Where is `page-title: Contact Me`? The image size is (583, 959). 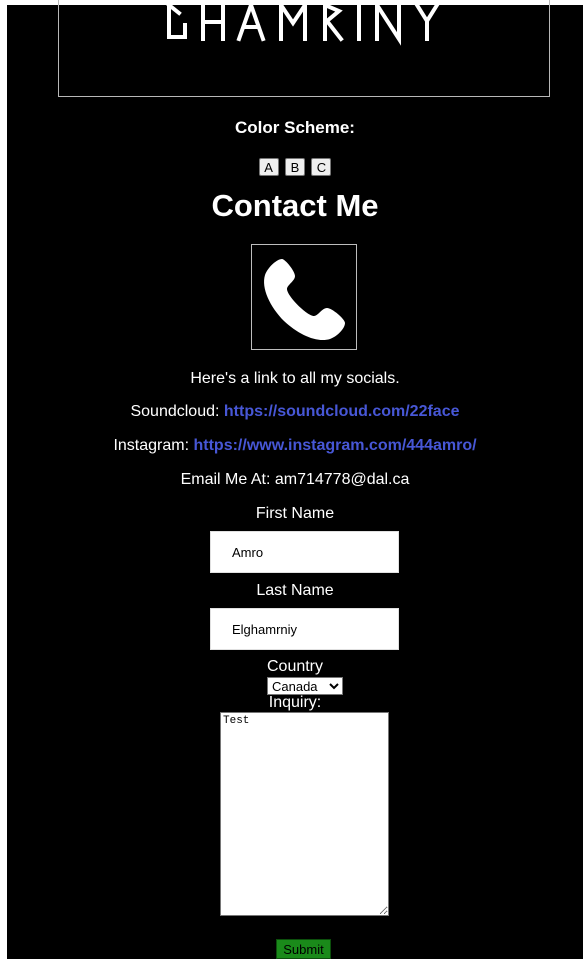 page-title: Contact Me is located at coordinates (295, 205).